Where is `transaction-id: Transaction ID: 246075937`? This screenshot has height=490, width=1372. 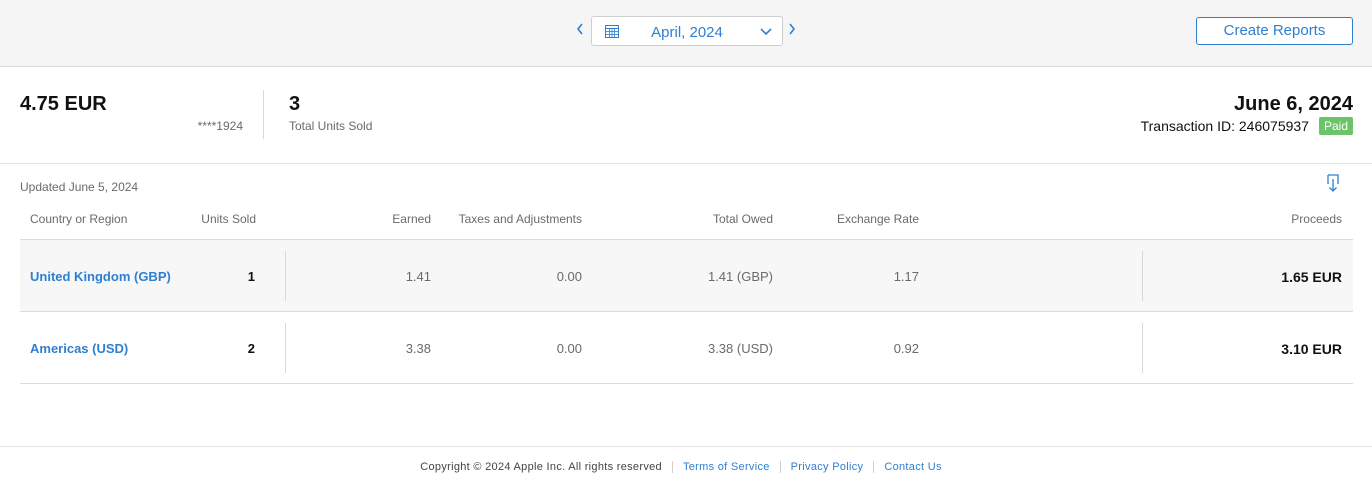 transaction-id: Transaction ID: 246075937 is located at coordinates (1224, 126).